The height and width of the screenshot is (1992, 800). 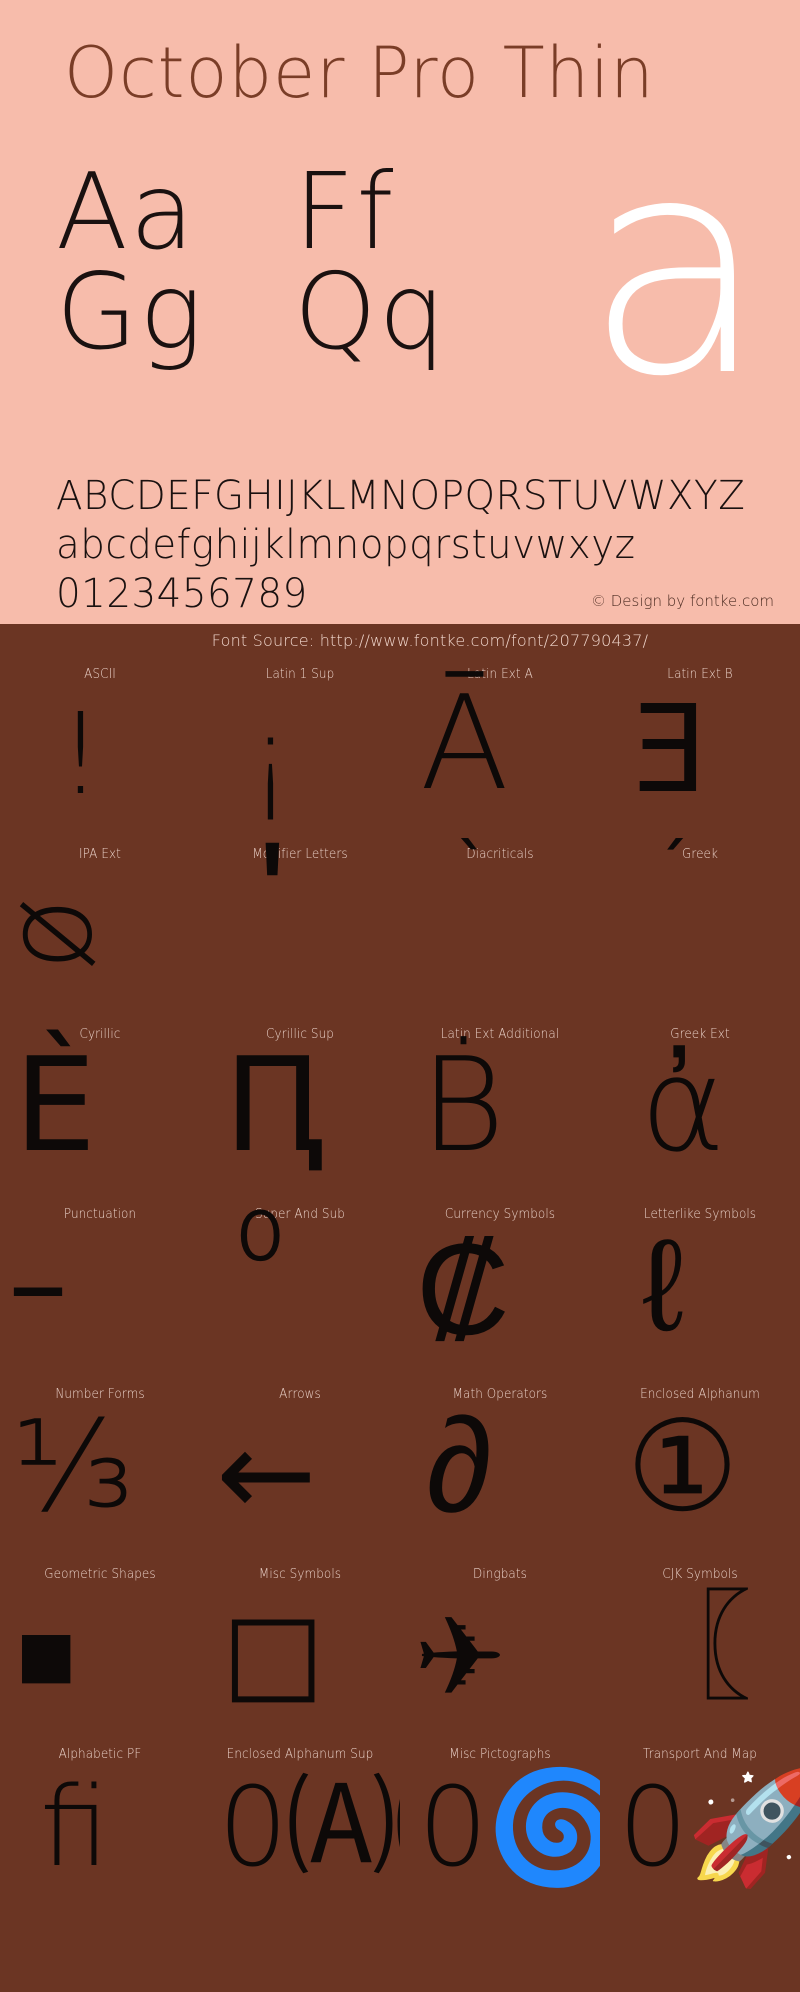 I want to click on unicode-block-glyph: ∂, so click(x=459, y=1465).